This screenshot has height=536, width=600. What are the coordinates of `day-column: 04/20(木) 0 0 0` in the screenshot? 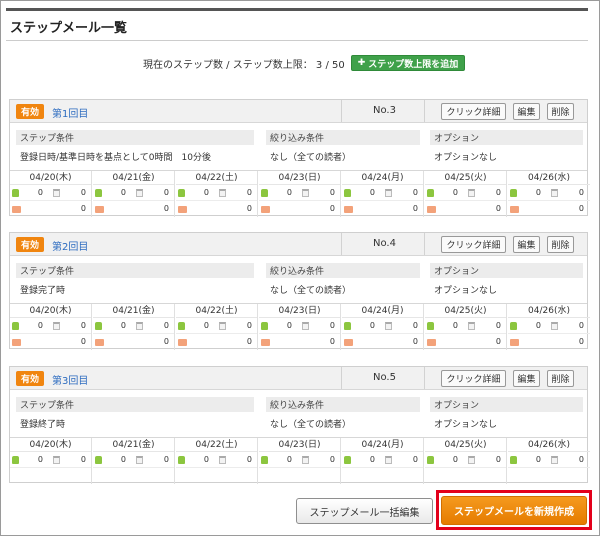 It's located at (51, 327).